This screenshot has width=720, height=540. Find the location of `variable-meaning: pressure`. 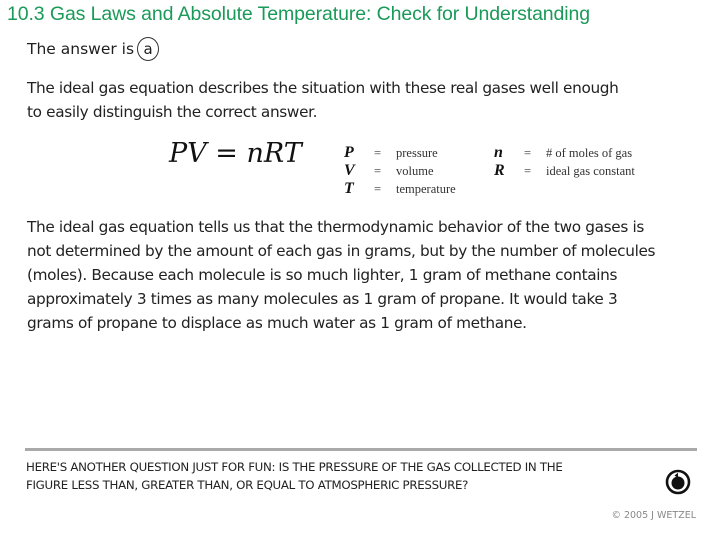

variable-meaning: pressure is located at coordinates (417, 153).